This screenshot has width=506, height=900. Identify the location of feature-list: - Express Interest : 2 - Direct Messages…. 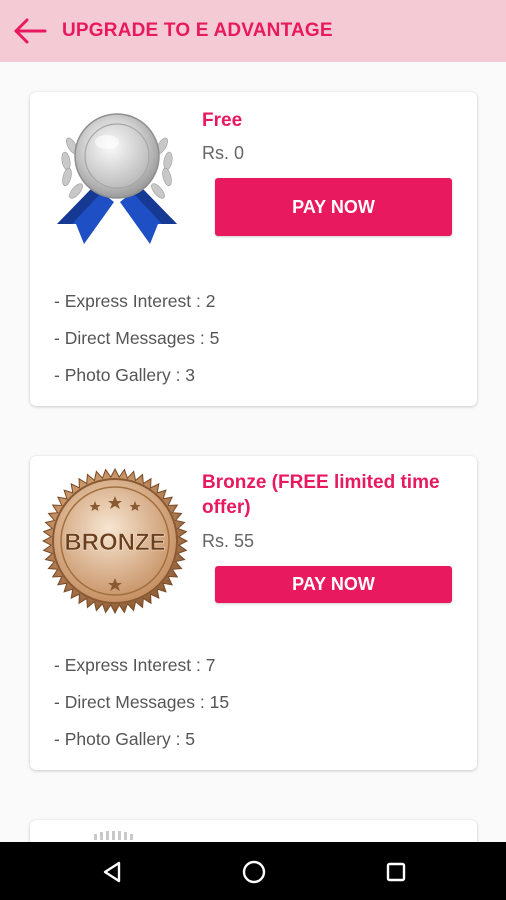
(136, 338).